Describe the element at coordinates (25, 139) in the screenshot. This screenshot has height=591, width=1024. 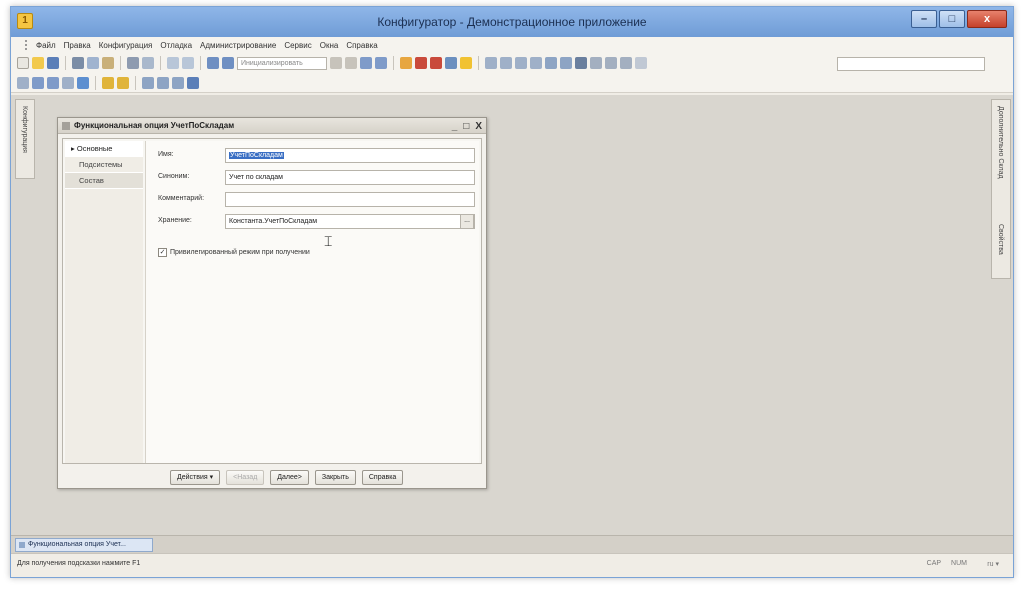
I see `configuration-side-tab: Конфигурация` at that location.